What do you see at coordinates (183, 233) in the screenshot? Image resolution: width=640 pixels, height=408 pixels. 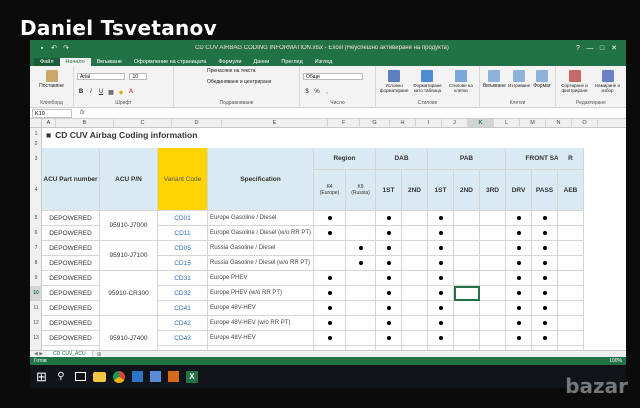 I see `variant-code-cell: CD11` at bounding box center [183, 233].